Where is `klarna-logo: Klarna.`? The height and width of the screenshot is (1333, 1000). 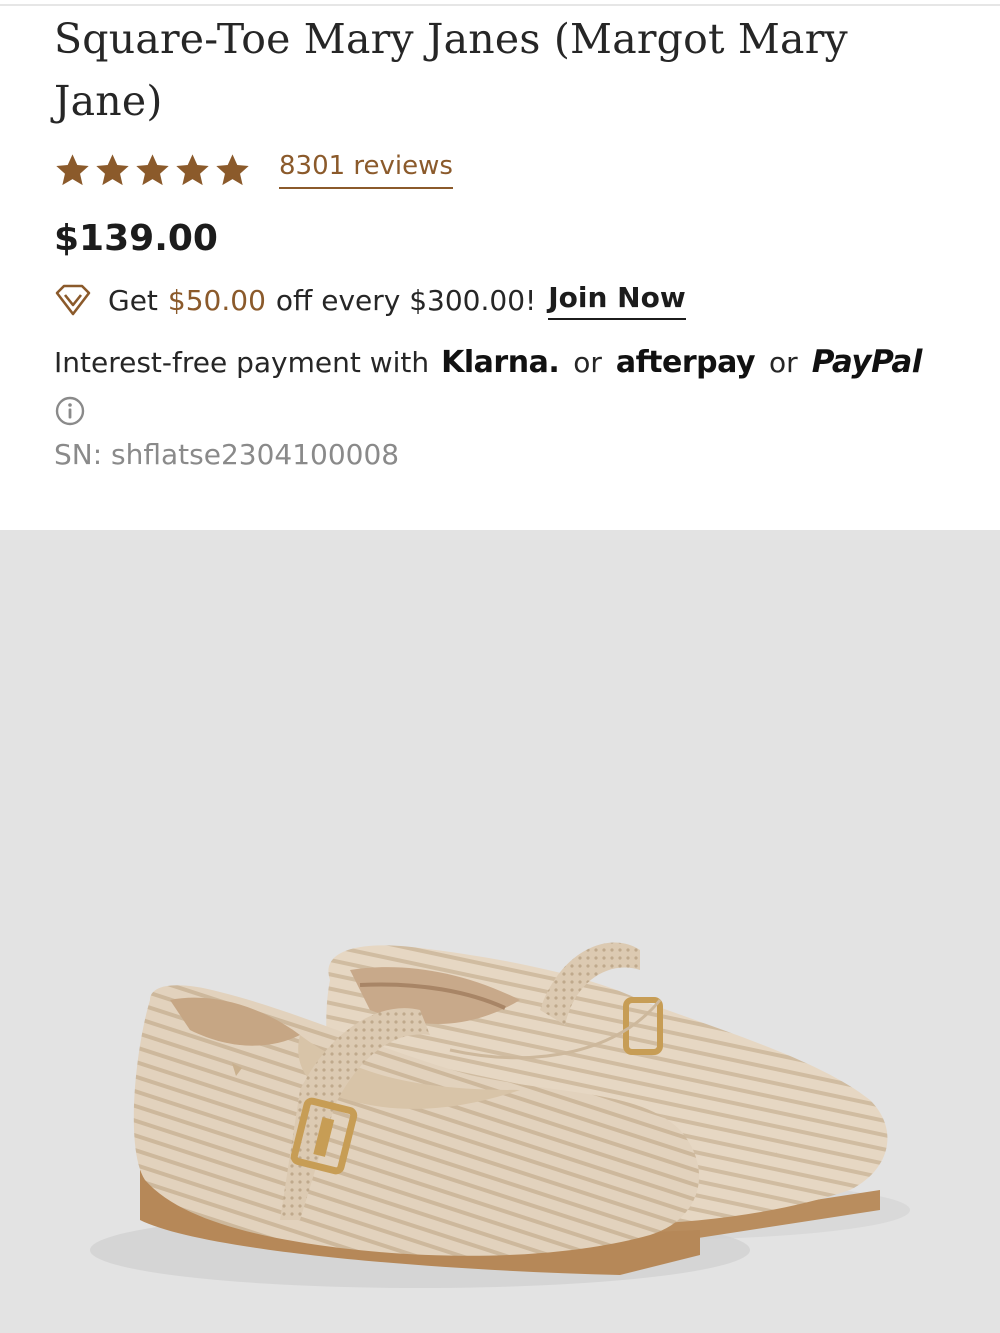
klarna-logo: Klarna. is located at coordinates (500, 362).